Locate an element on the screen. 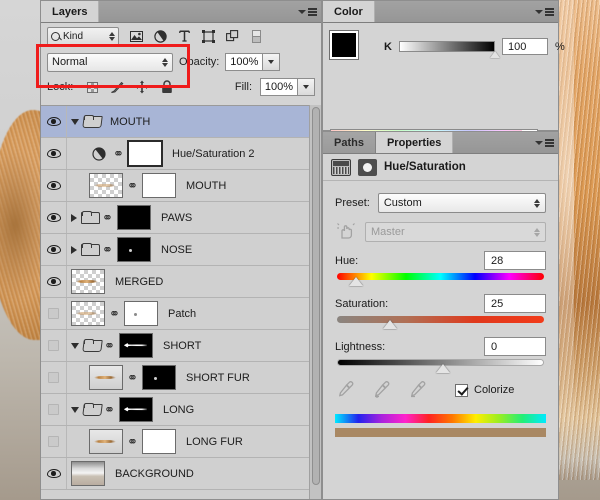 This screenshot has height=500, width=600. filter-toggle-icon is located at coordinates (256, 36).